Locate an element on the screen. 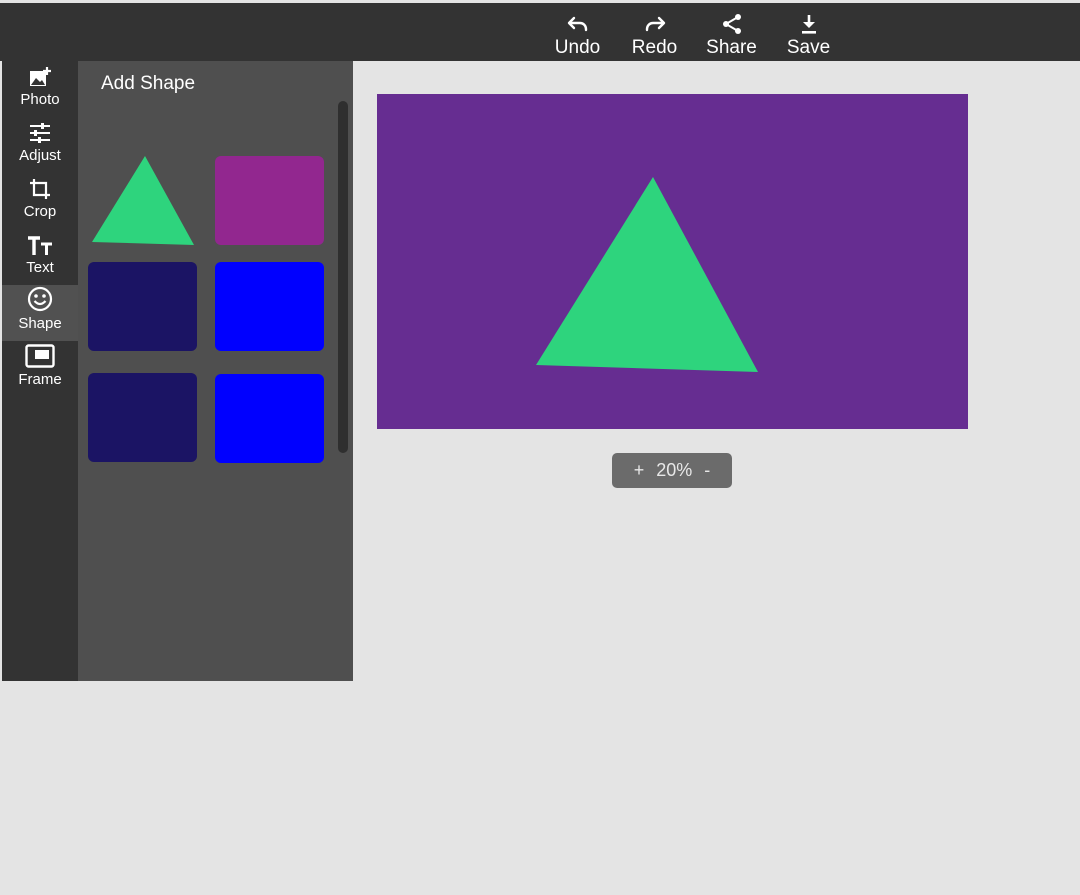 This screenshot has height=895, width=1080. nav-item-text: Text is located at coordinates (40, 257).